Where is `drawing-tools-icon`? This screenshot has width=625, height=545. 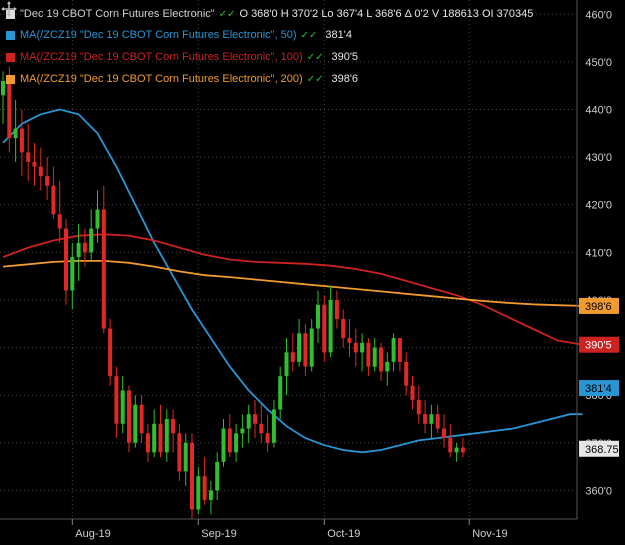 drawing-tools-icon is located at coordinates (9, 9).